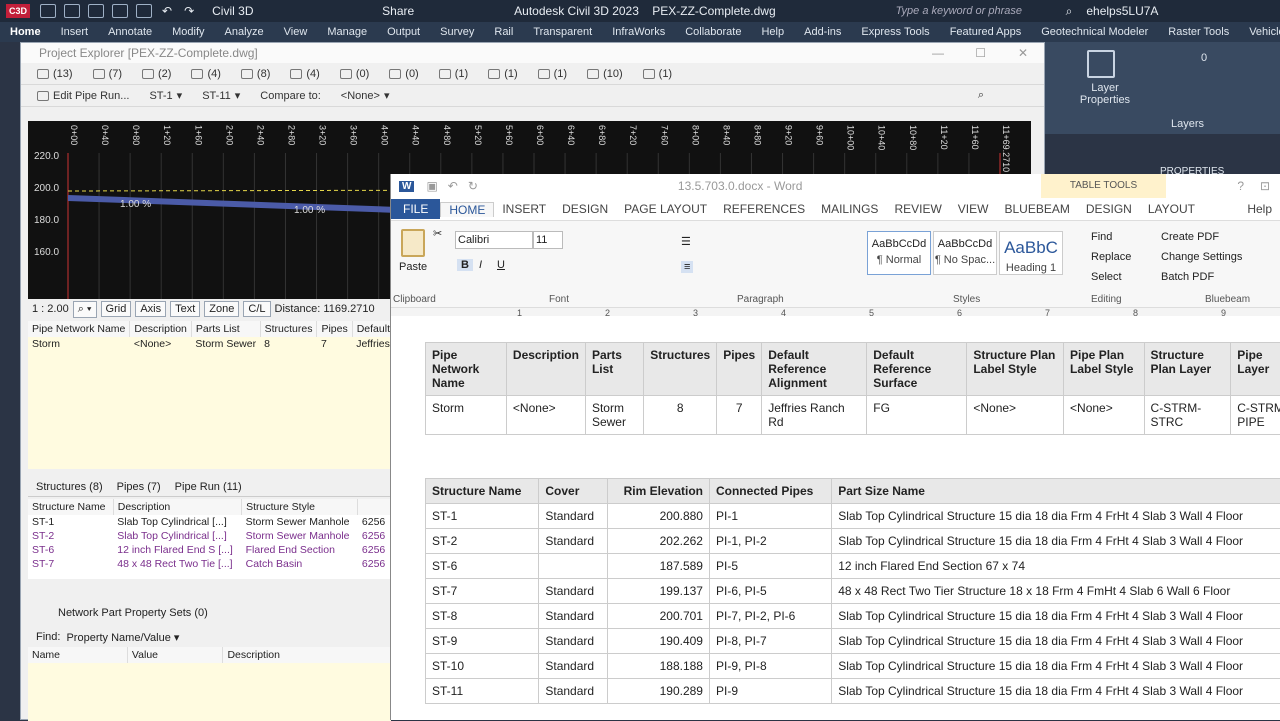  What do you see at coordinates (687, 267) in the screenshot?
I see `align-left-icon: ≡` at bounding box center [687, 267].